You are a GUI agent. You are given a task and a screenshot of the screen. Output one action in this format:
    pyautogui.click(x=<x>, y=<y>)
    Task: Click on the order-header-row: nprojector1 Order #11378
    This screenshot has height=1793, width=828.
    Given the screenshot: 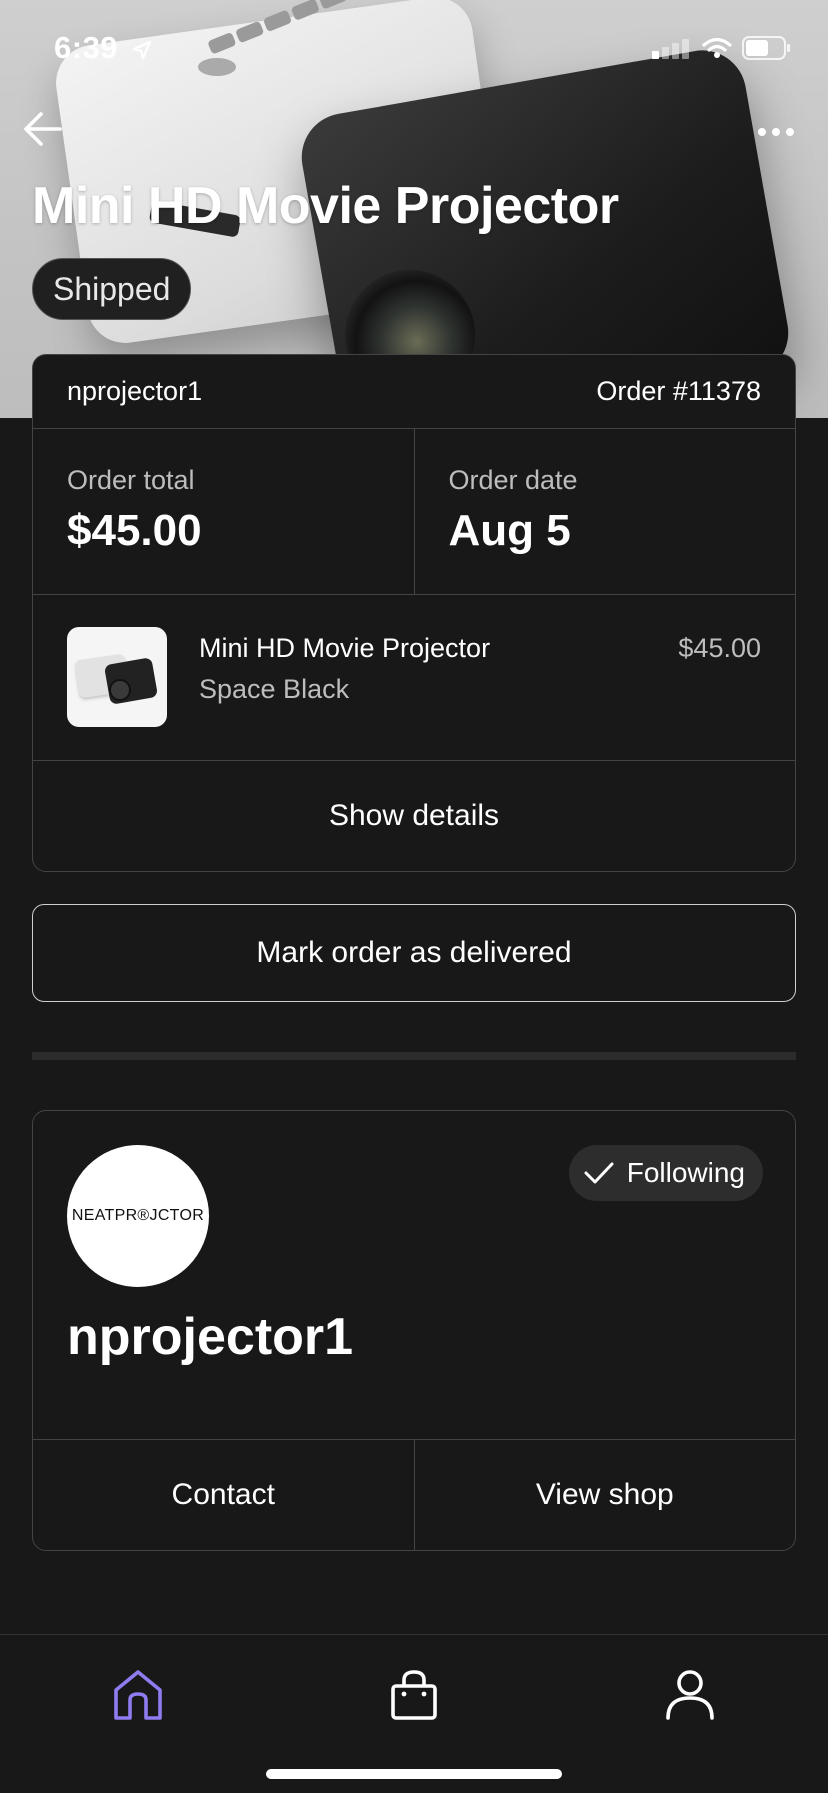 What is the action you would take?
    pyautogui.click(x=414, y=392)
    